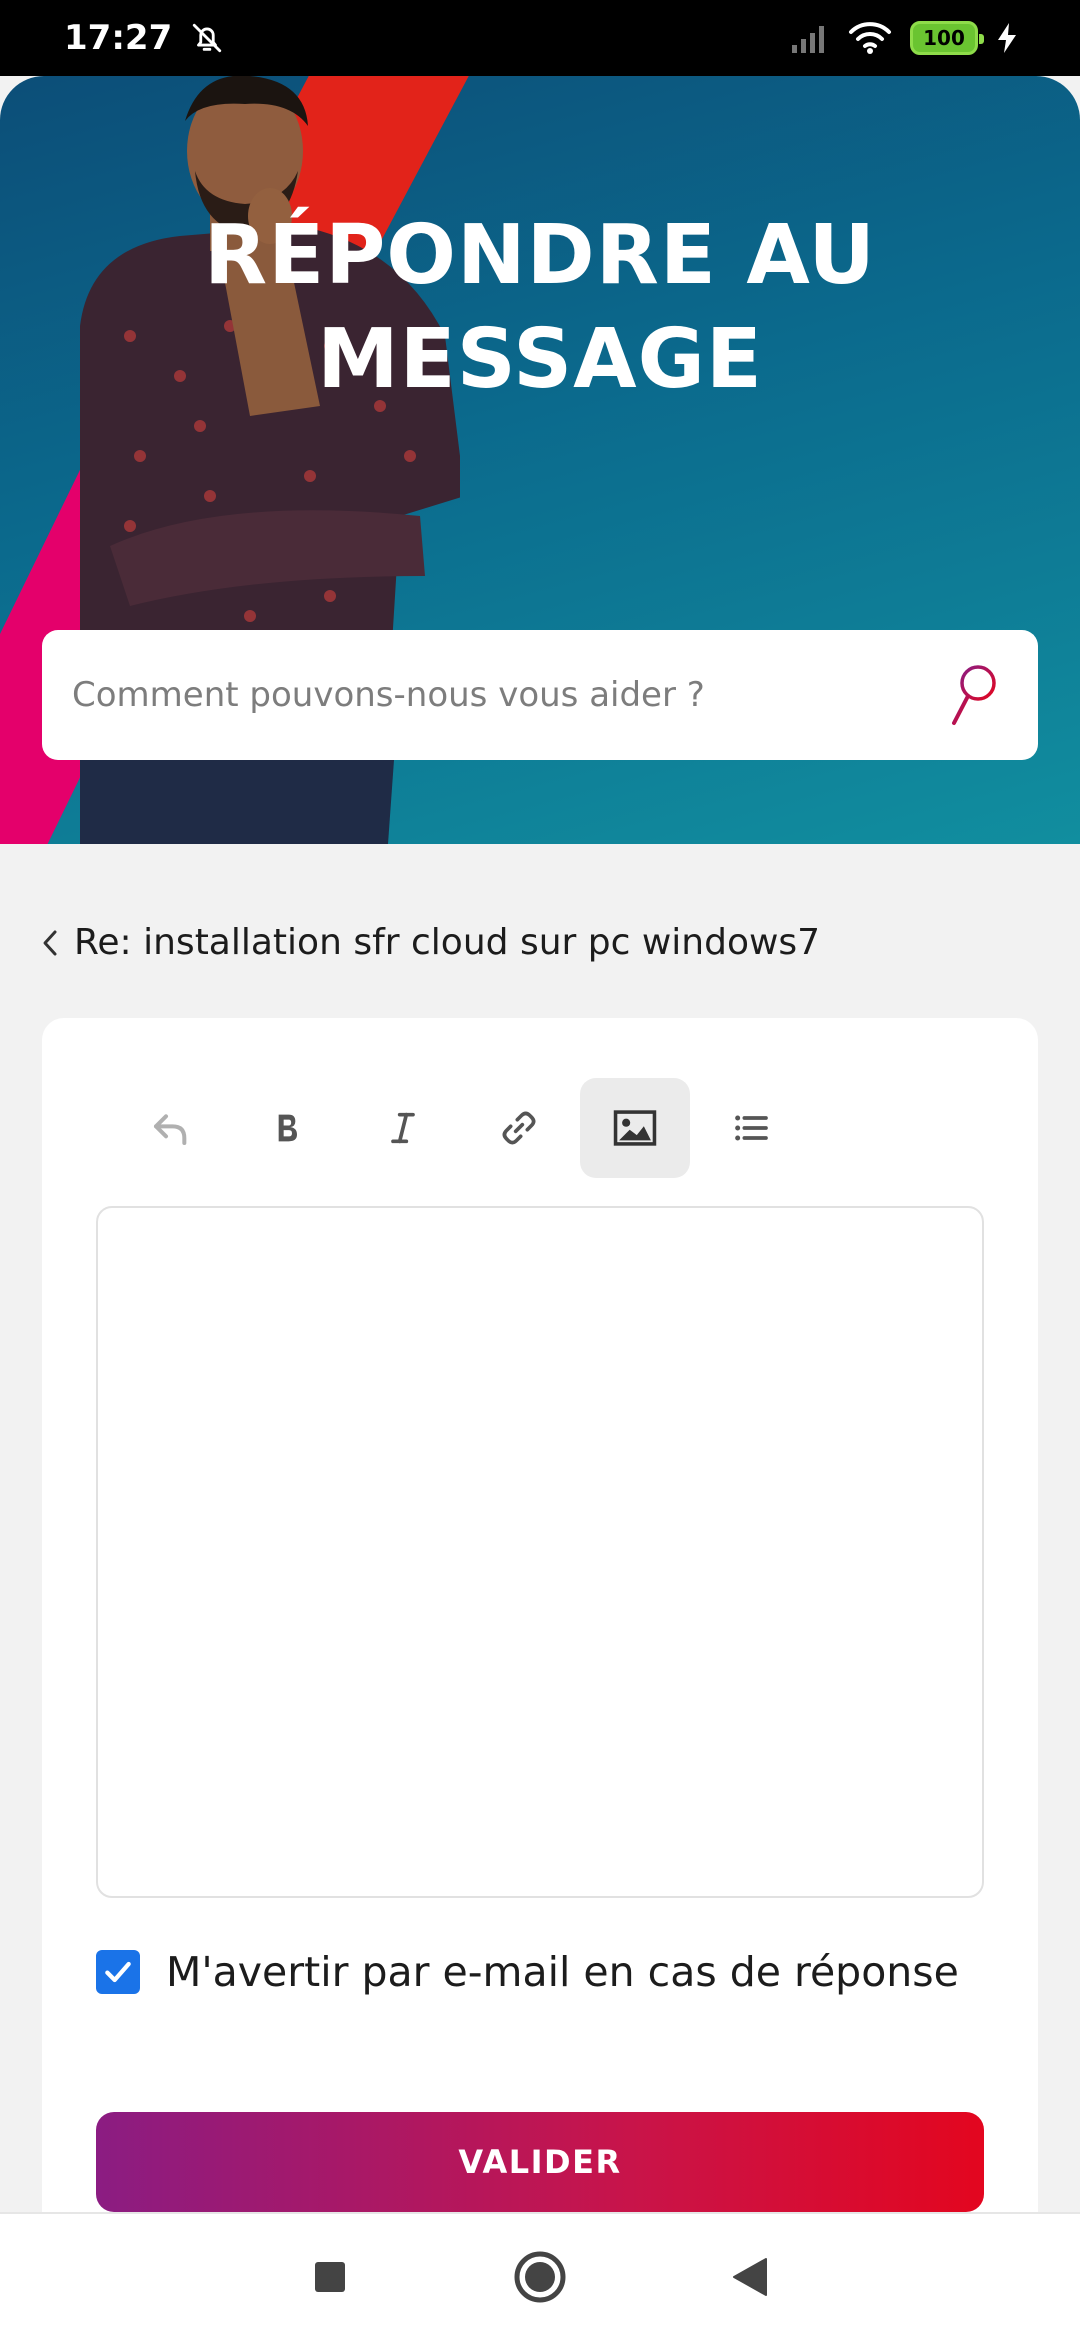 This screenshot has width=1080, height=2340. What do you see at coordinates (870, 38) in the screenshot?
I see `wifi-icon` at bounding box center [870, 38].